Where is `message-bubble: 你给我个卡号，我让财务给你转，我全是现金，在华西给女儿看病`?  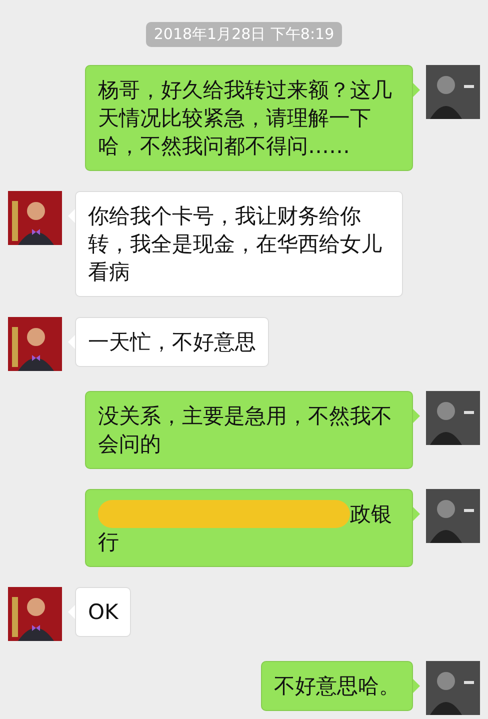 message-bubble: 你给我个卡号，我让财务给你转，我全是现金，在华西给女儿看病 is located at coordinates (239, 244).